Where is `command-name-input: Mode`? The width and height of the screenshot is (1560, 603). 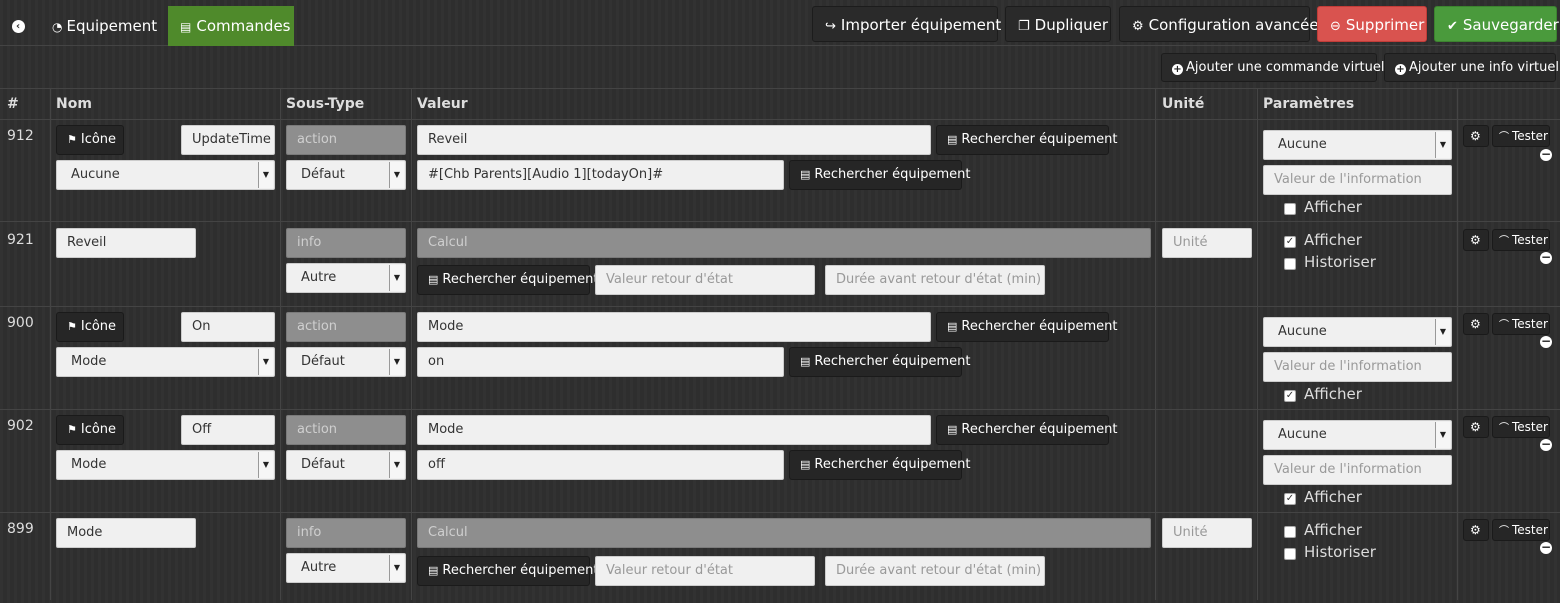 command-name-input: Mode is located at coordinates (126, 533).